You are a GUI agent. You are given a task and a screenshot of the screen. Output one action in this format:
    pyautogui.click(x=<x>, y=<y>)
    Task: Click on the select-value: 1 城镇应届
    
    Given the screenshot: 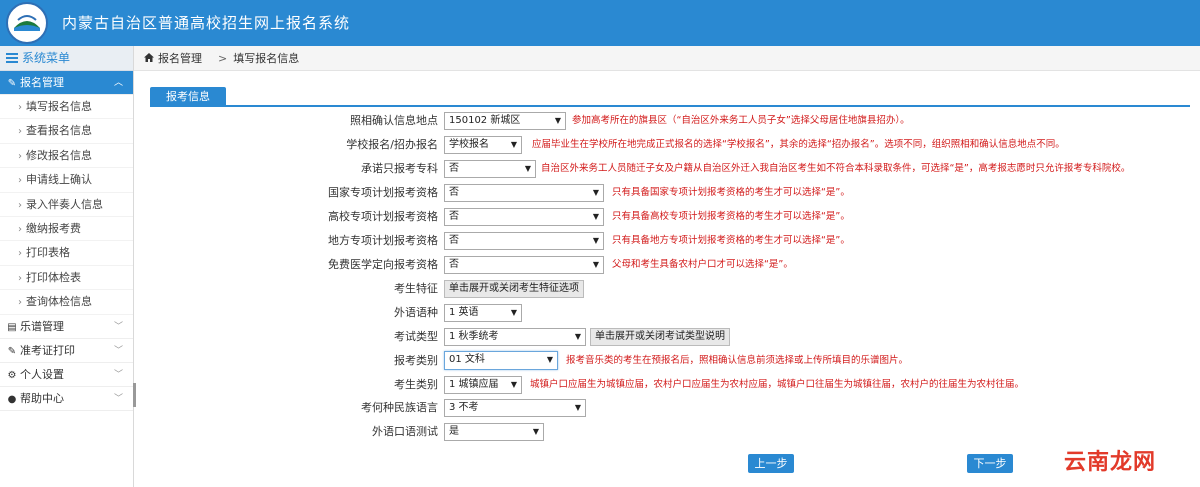 What is the action you would take?
    pyautogui.click(x=474, y=384)
    